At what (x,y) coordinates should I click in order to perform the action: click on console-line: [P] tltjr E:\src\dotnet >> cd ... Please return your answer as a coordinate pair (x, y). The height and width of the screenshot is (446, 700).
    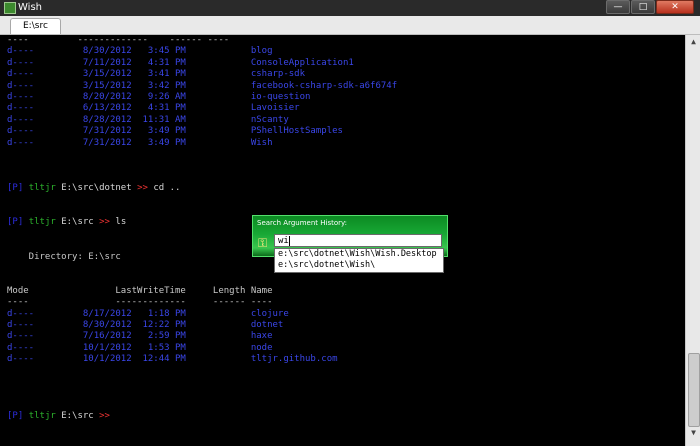
    Looking at the image, I should click on (93, 188).